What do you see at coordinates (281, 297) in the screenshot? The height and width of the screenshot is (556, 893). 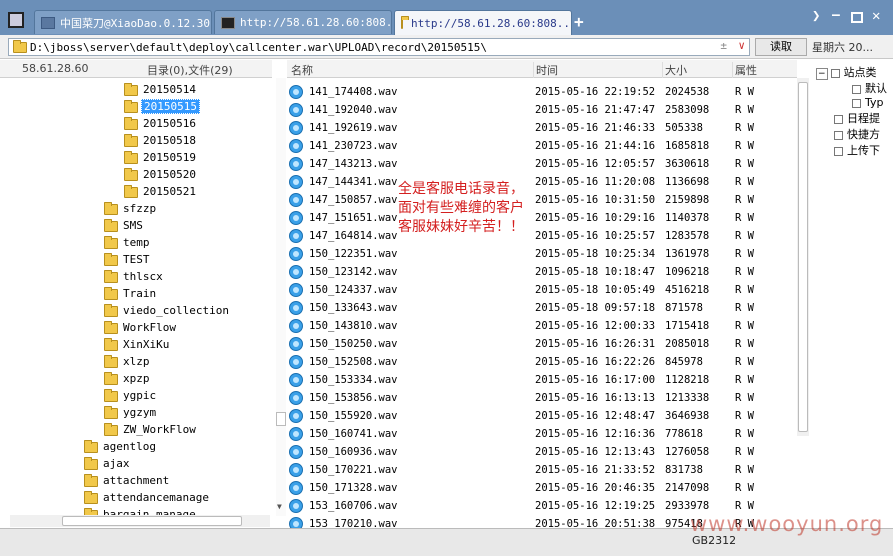 I see `tree-scrollbar: ▼` at bounding box center [281, 297].